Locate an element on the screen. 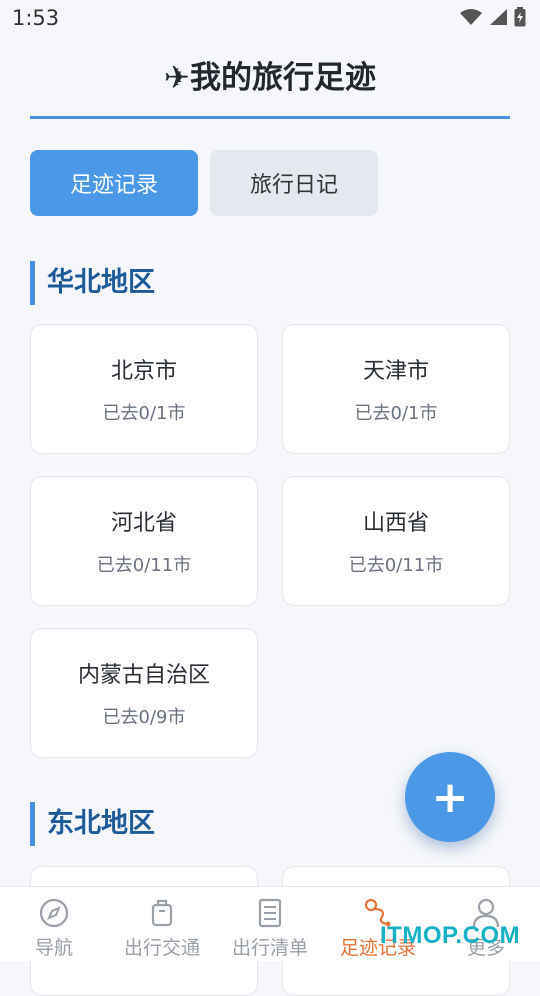 The image size is (540, 996). nav-item-checklist: 出行清单 is located at coordinates (270, 924).